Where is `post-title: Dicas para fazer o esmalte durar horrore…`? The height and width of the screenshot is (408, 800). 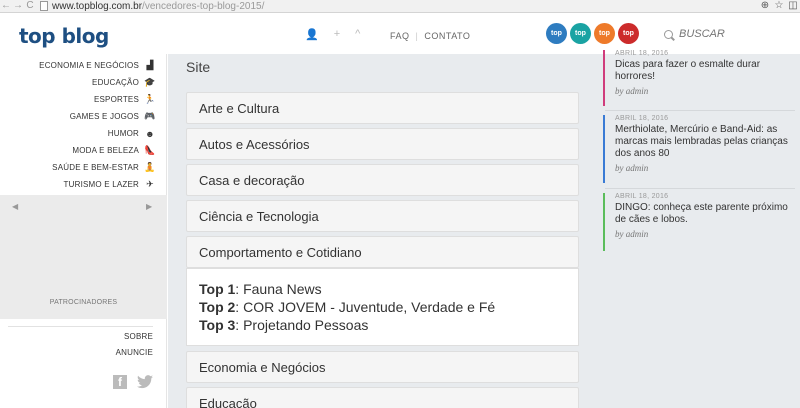
post-title: Dicas para fazer o esmalte durar horrore… is located at coordinates (706, 71).